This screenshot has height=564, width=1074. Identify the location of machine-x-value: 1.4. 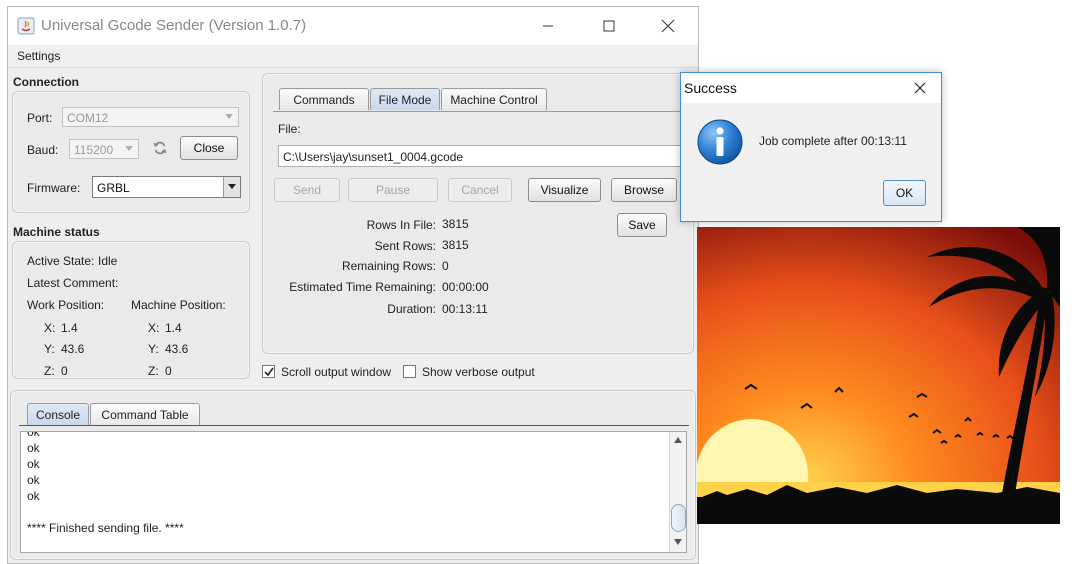
(173, 328).